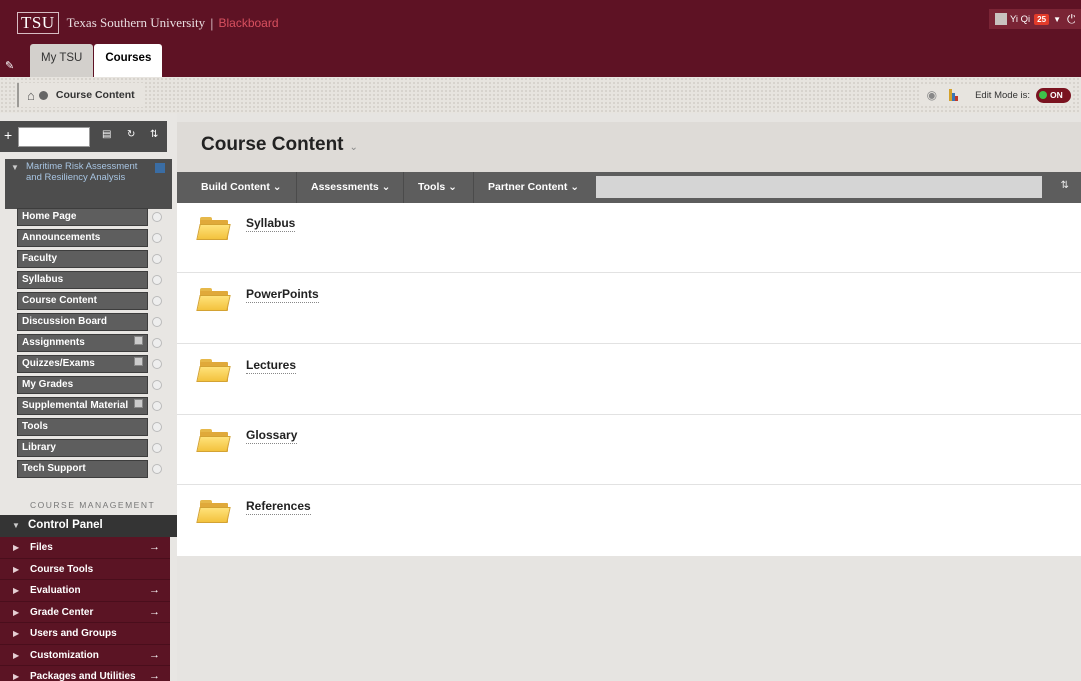  I want to click on sort-icon: ⇅, so click(154, 134).